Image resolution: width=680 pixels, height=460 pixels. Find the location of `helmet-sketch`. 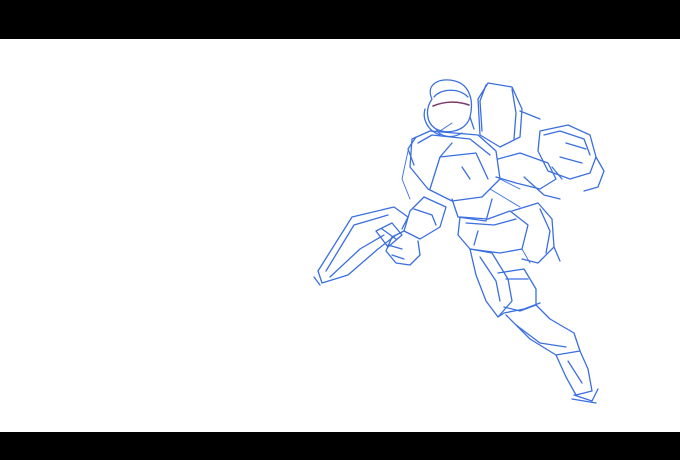

helmet-sketch is located at coordinates (449, 108).